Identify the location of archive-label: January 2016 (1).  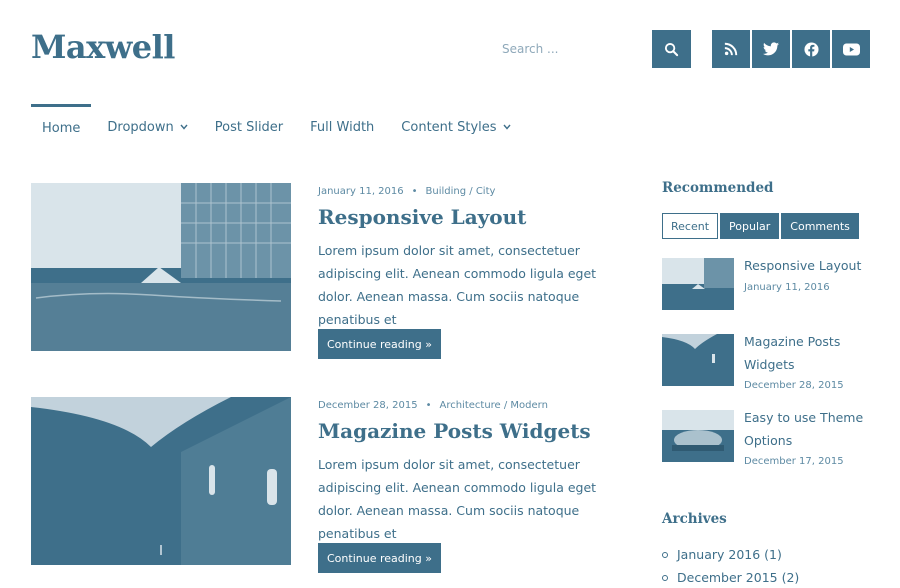
(729, 554).